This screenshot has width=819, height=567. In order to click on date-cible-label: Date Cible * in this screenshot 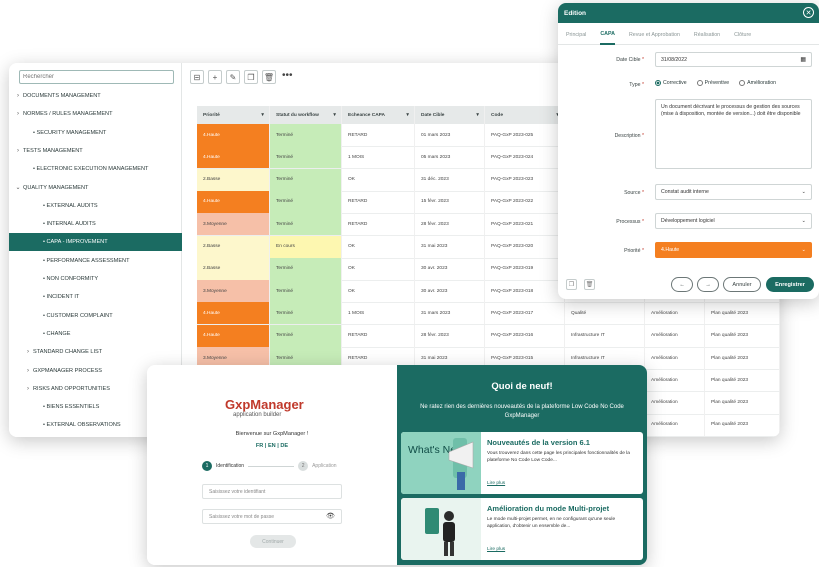, I will do `click(601, 60)`.